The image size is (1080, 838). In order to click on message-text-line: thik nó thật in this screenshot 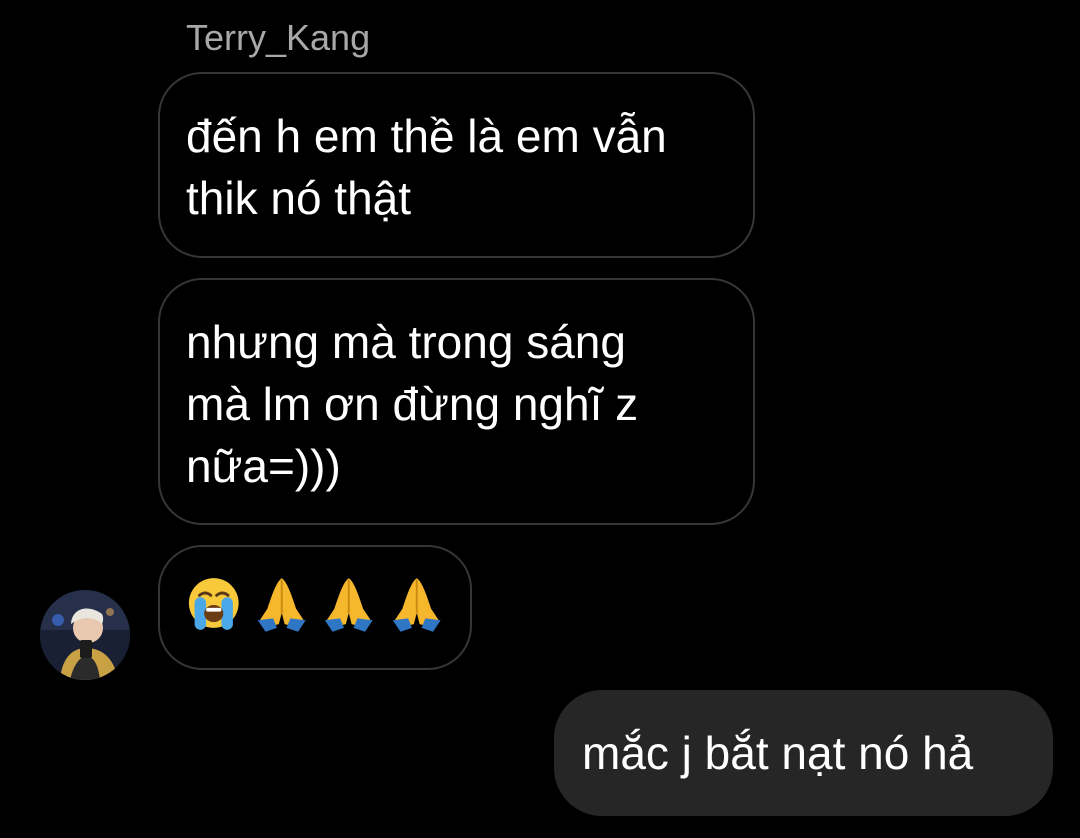, I will do `click(299, 198)`.